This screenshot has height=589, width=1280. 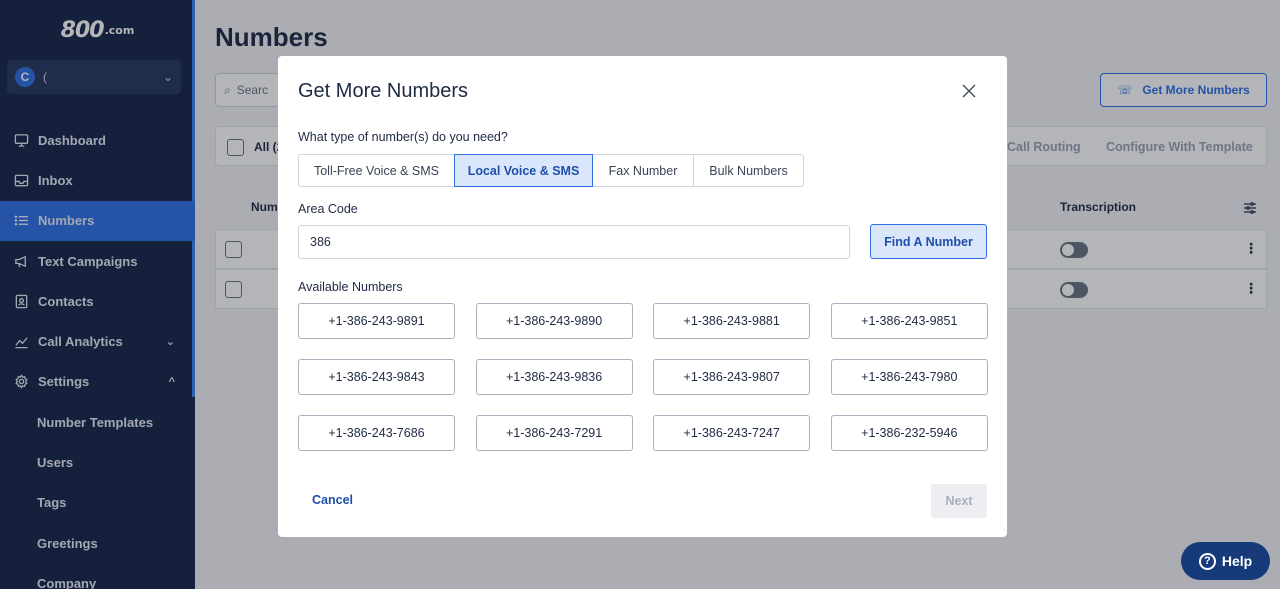 I want to click on help-label: Help, so click(x=1237, y=561).